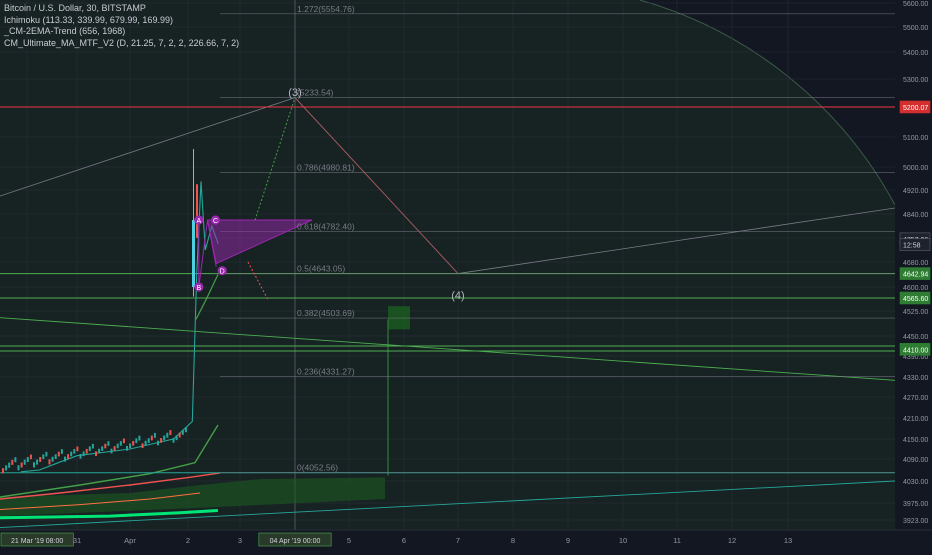 This screenshot has height=555, width=932. Describe the element at coordinates (915, 263) in the screenshot. I see `price-tick-12: 4680.00` at that location.